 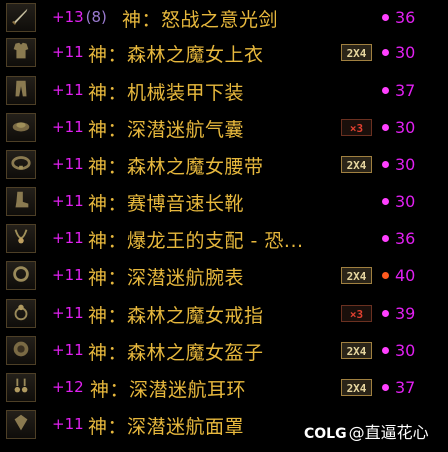 I want to click on sword-icon, so click(x=21, y=18).